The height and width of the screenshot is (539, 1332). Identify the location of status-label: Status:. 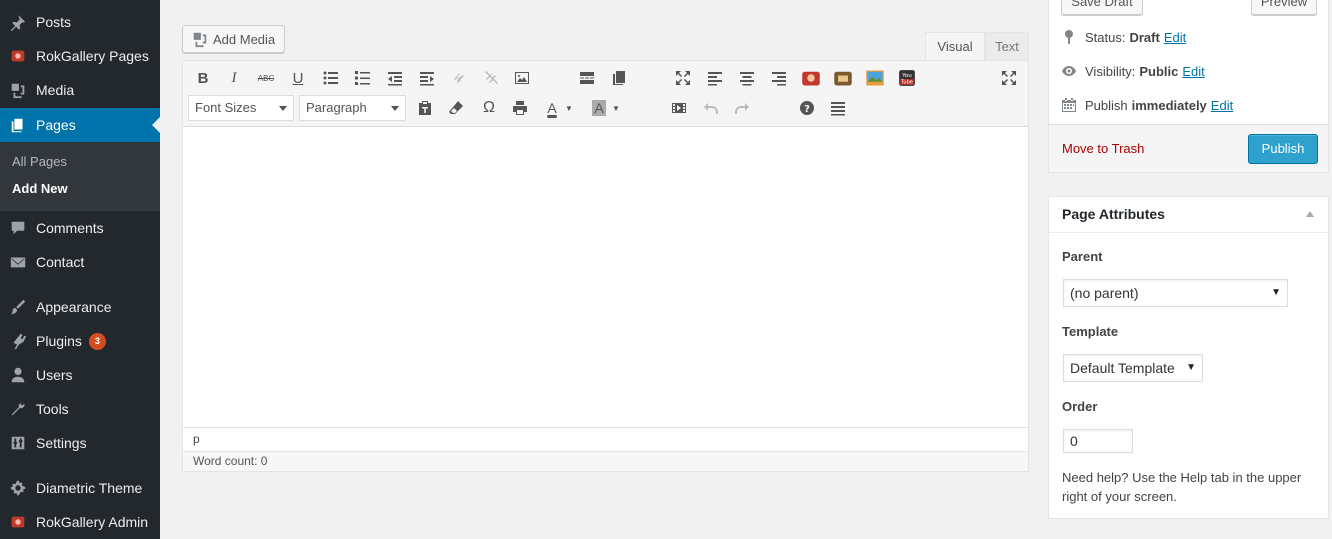
(1105, 37).